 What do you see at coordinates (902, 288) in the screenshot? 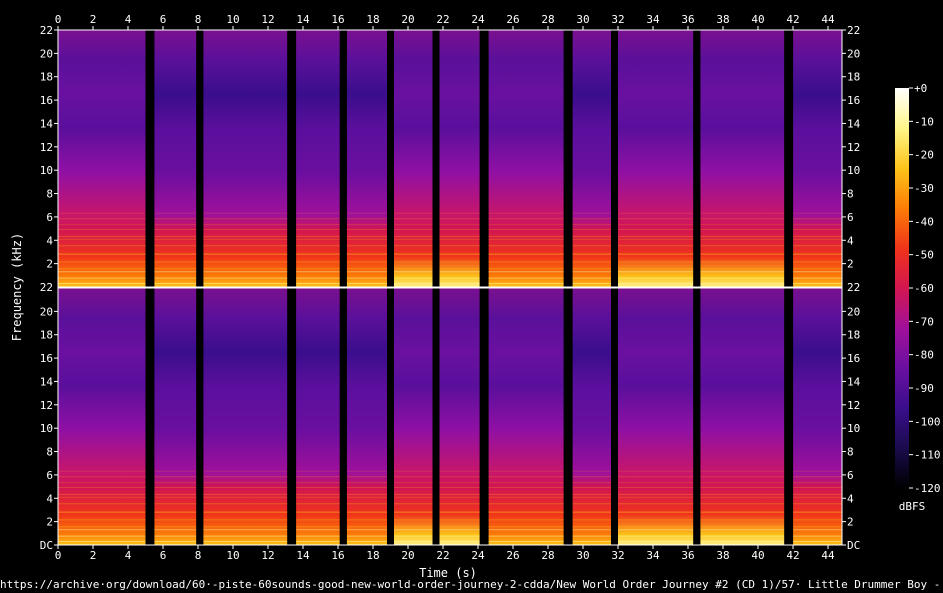
I see `colorbar-gradient` at bounding box center [902, 288].